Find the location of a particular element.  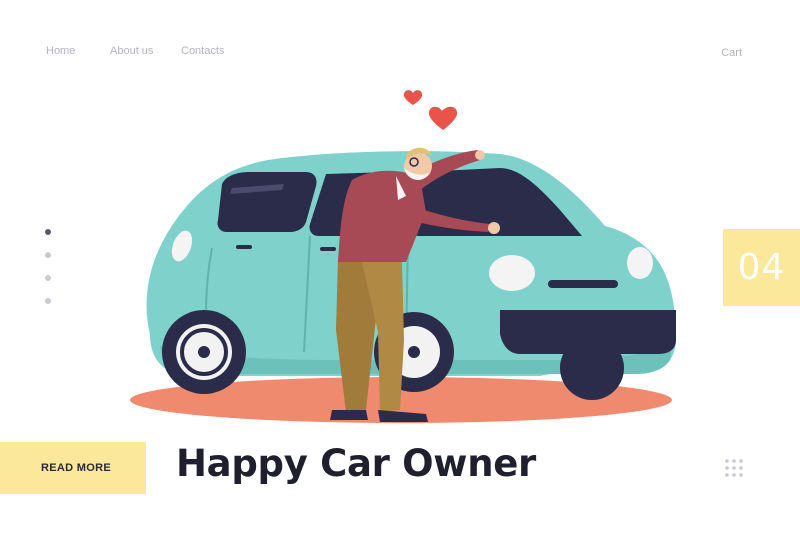

heart-icon-small is located at coordinates (413, 97).